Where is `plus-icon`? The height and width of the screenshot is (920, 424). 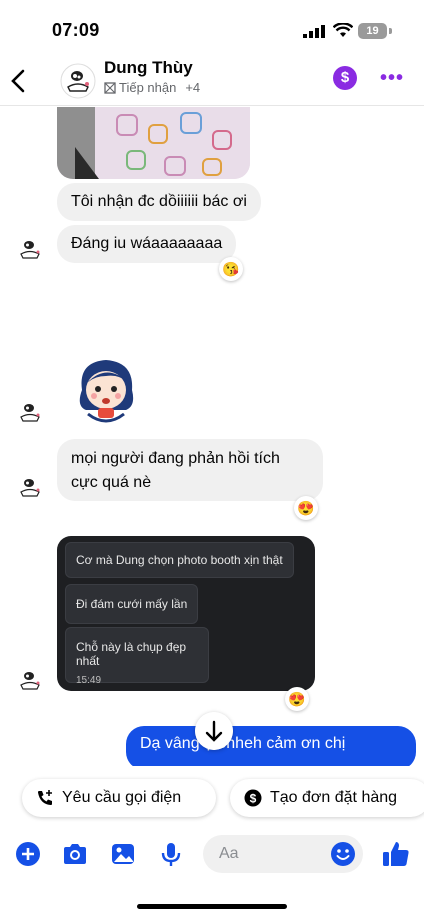
plus-icon is located at coordinates (28, 854).